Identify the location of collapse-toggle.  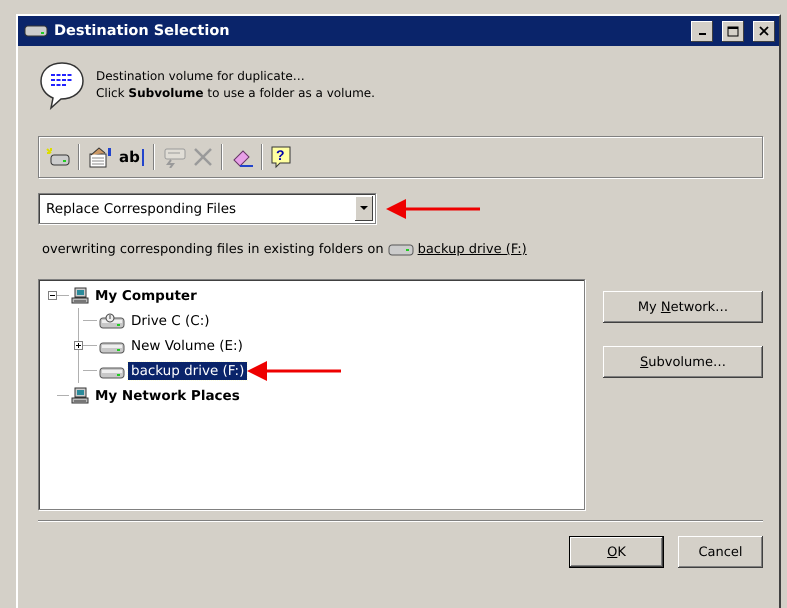
(52, 295).